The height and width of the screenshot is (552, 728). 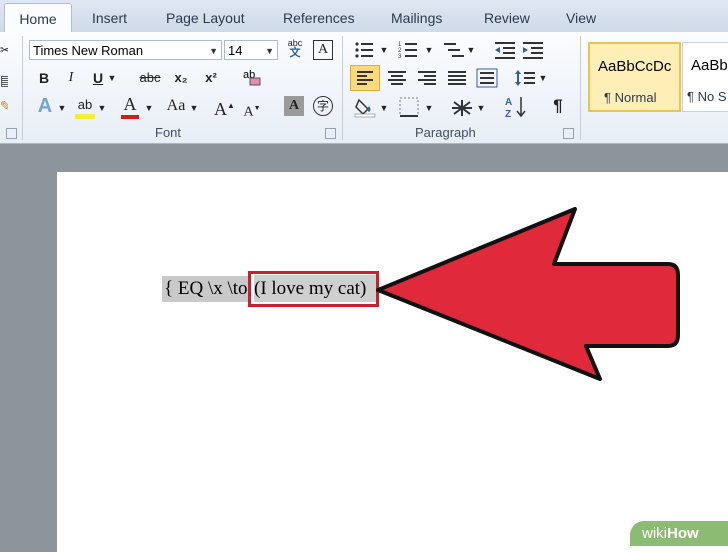 I want to click on pointer-arrow, so click(x=528, y=294).